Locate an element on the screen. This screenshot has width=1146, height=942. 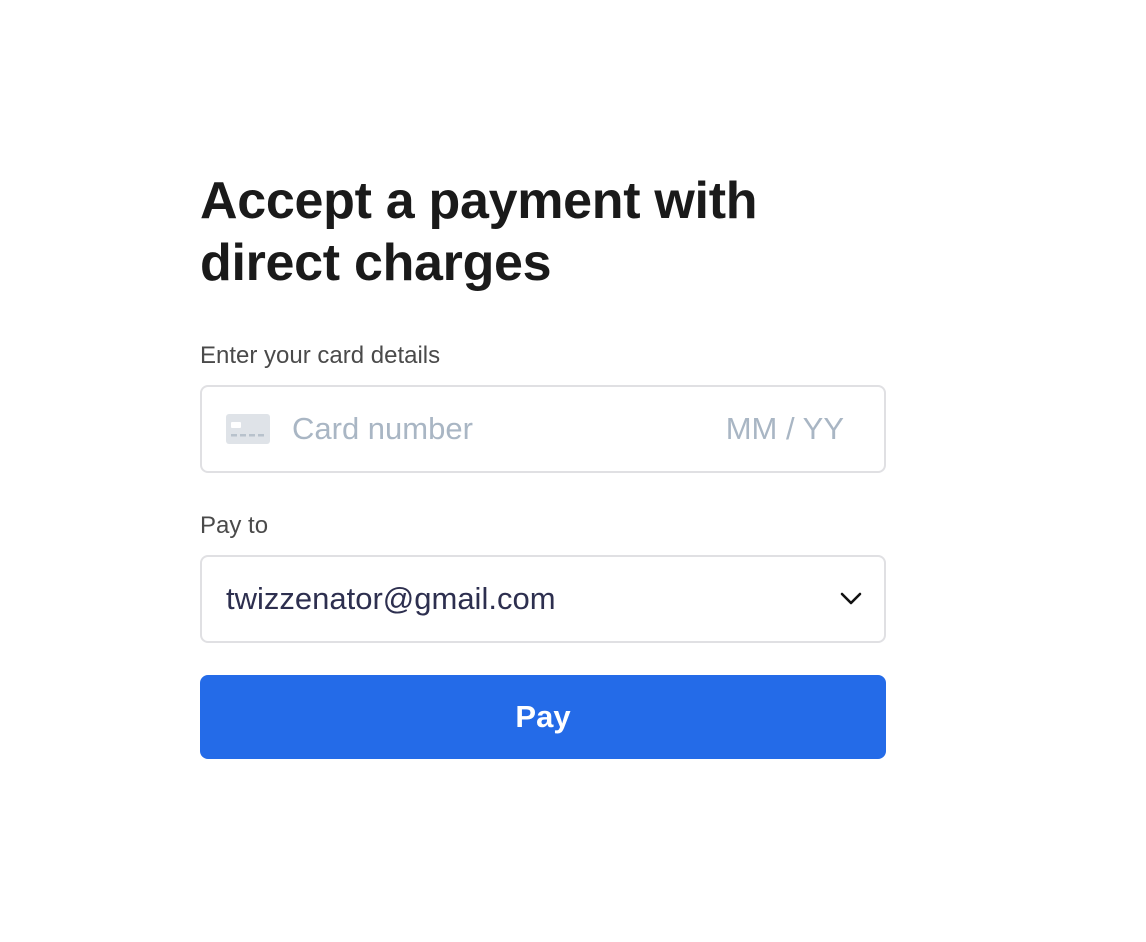
pay-to-label: Pay to is located at coordinates (234, 525).